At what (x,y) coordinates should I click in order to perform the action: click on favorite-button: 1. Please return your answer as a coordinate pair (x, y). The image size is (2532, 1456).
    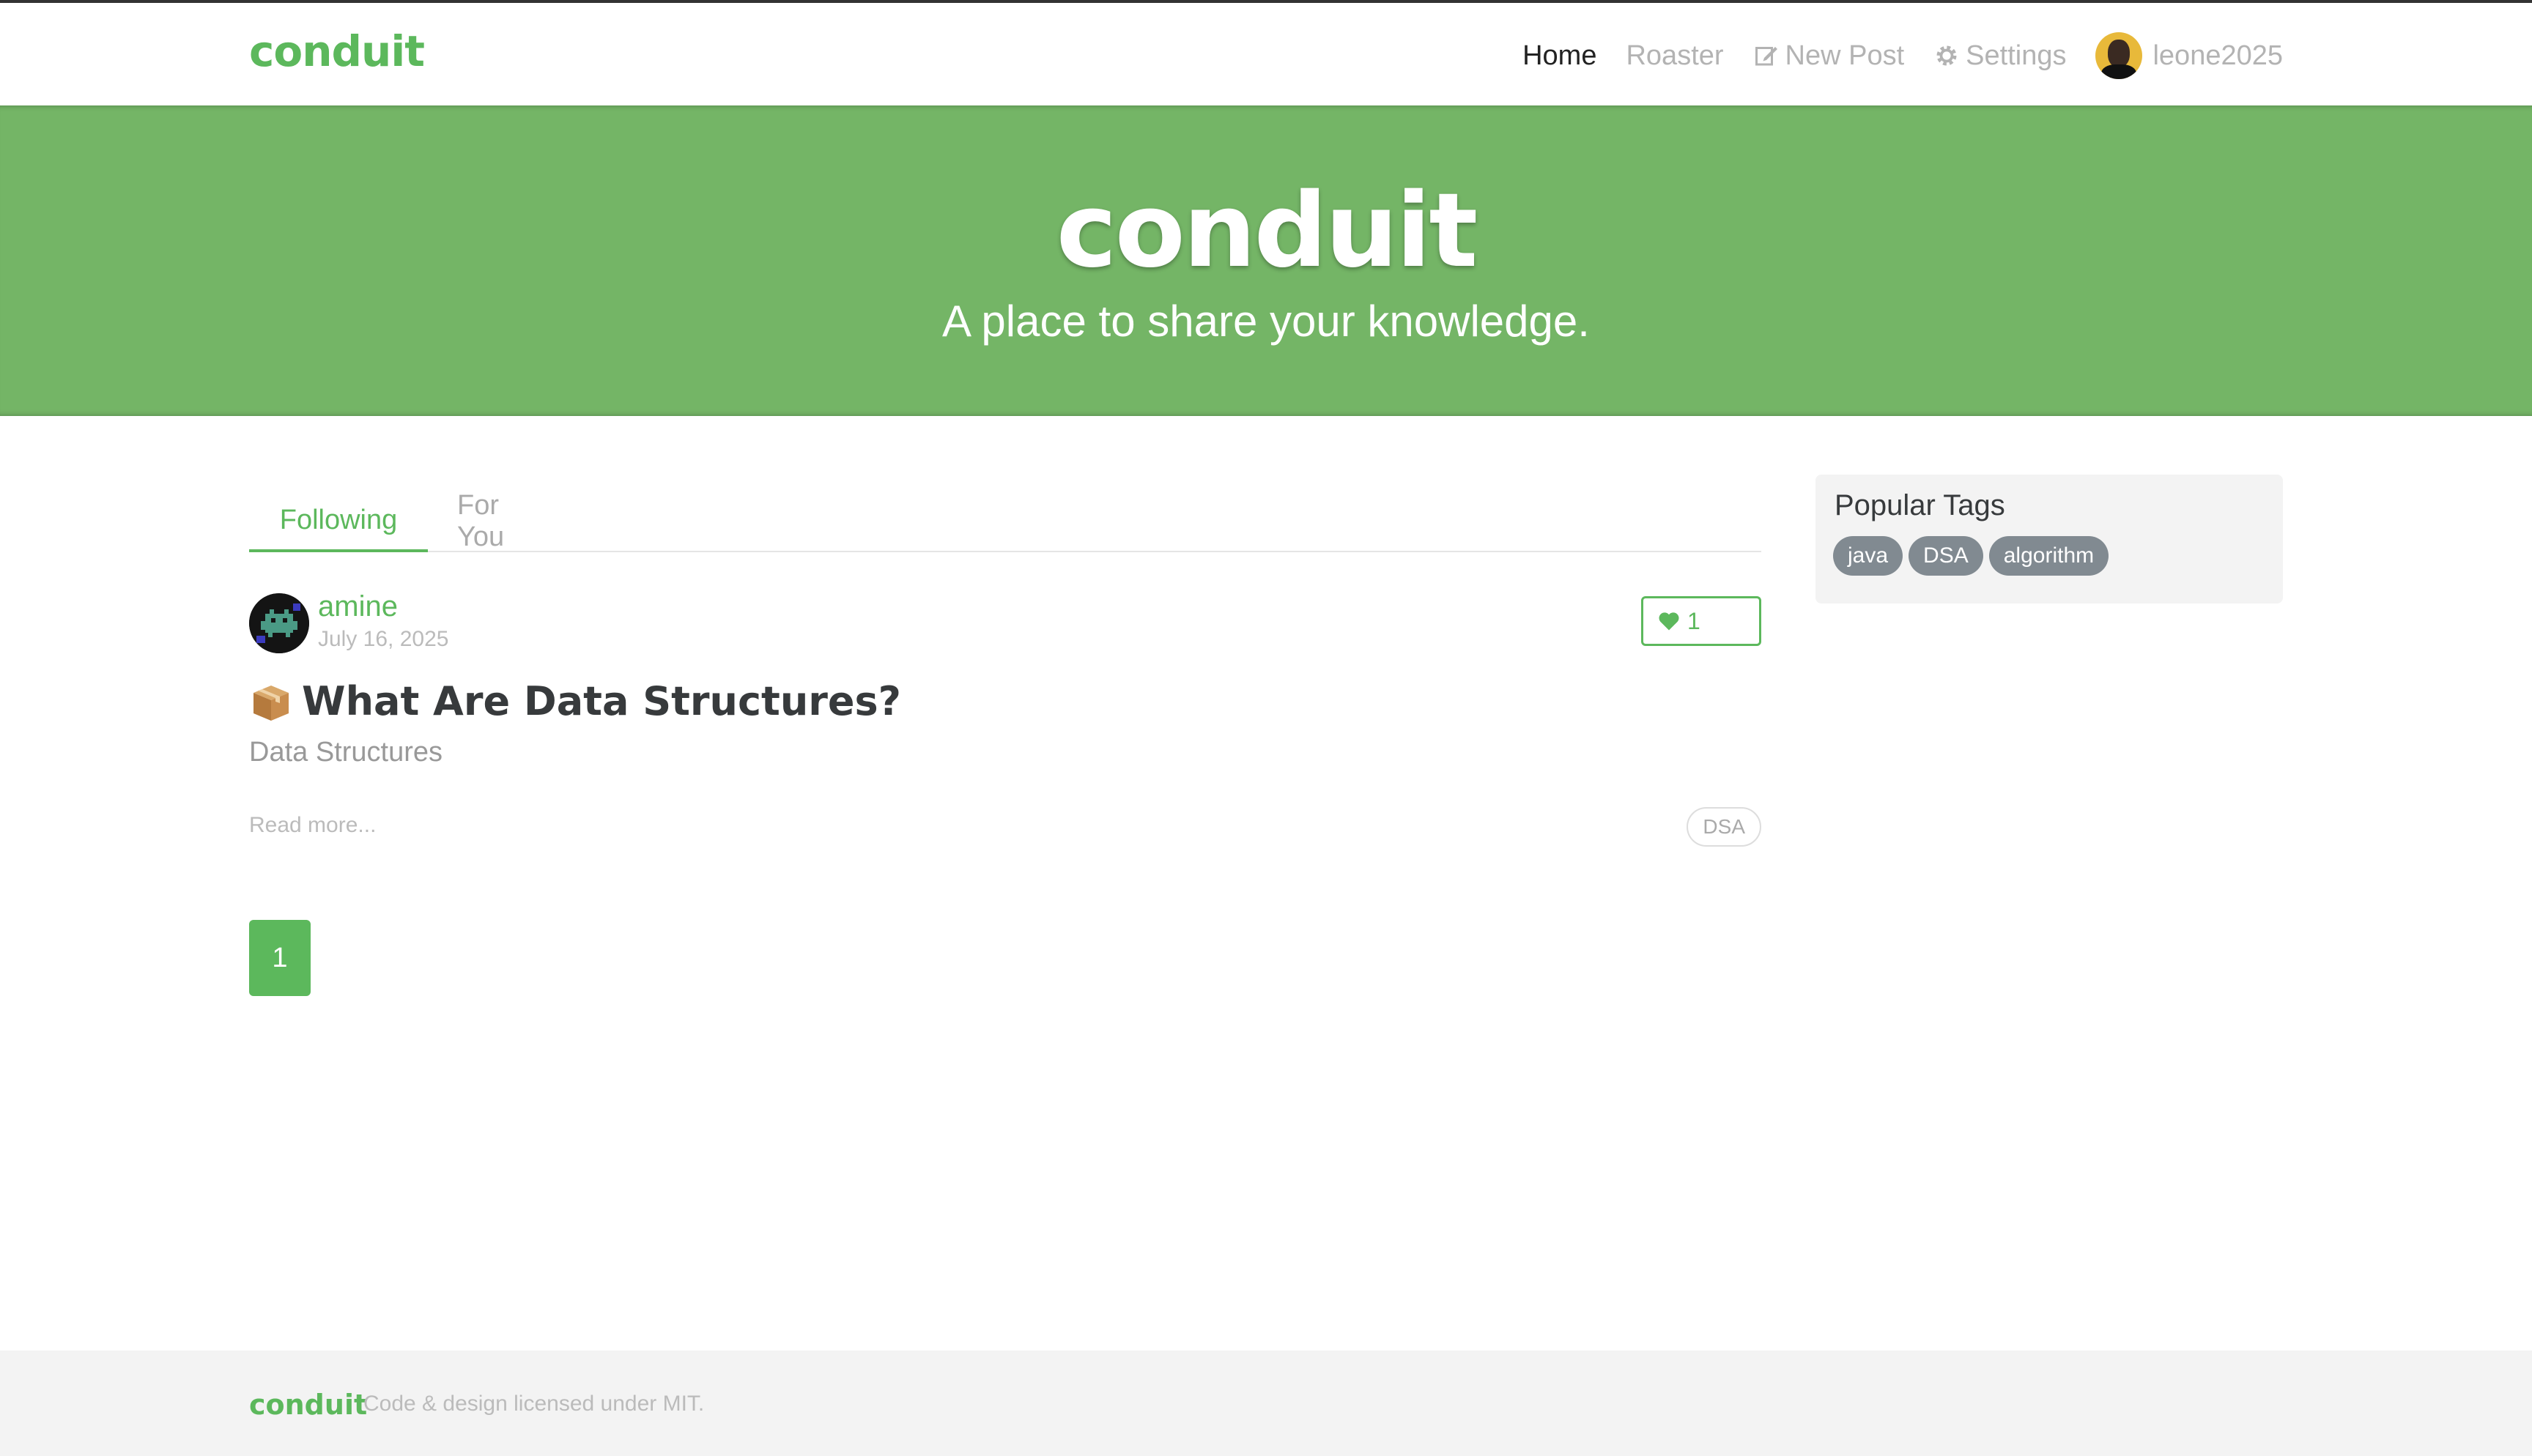
    Looking at the image, I should click on (1701, 621).